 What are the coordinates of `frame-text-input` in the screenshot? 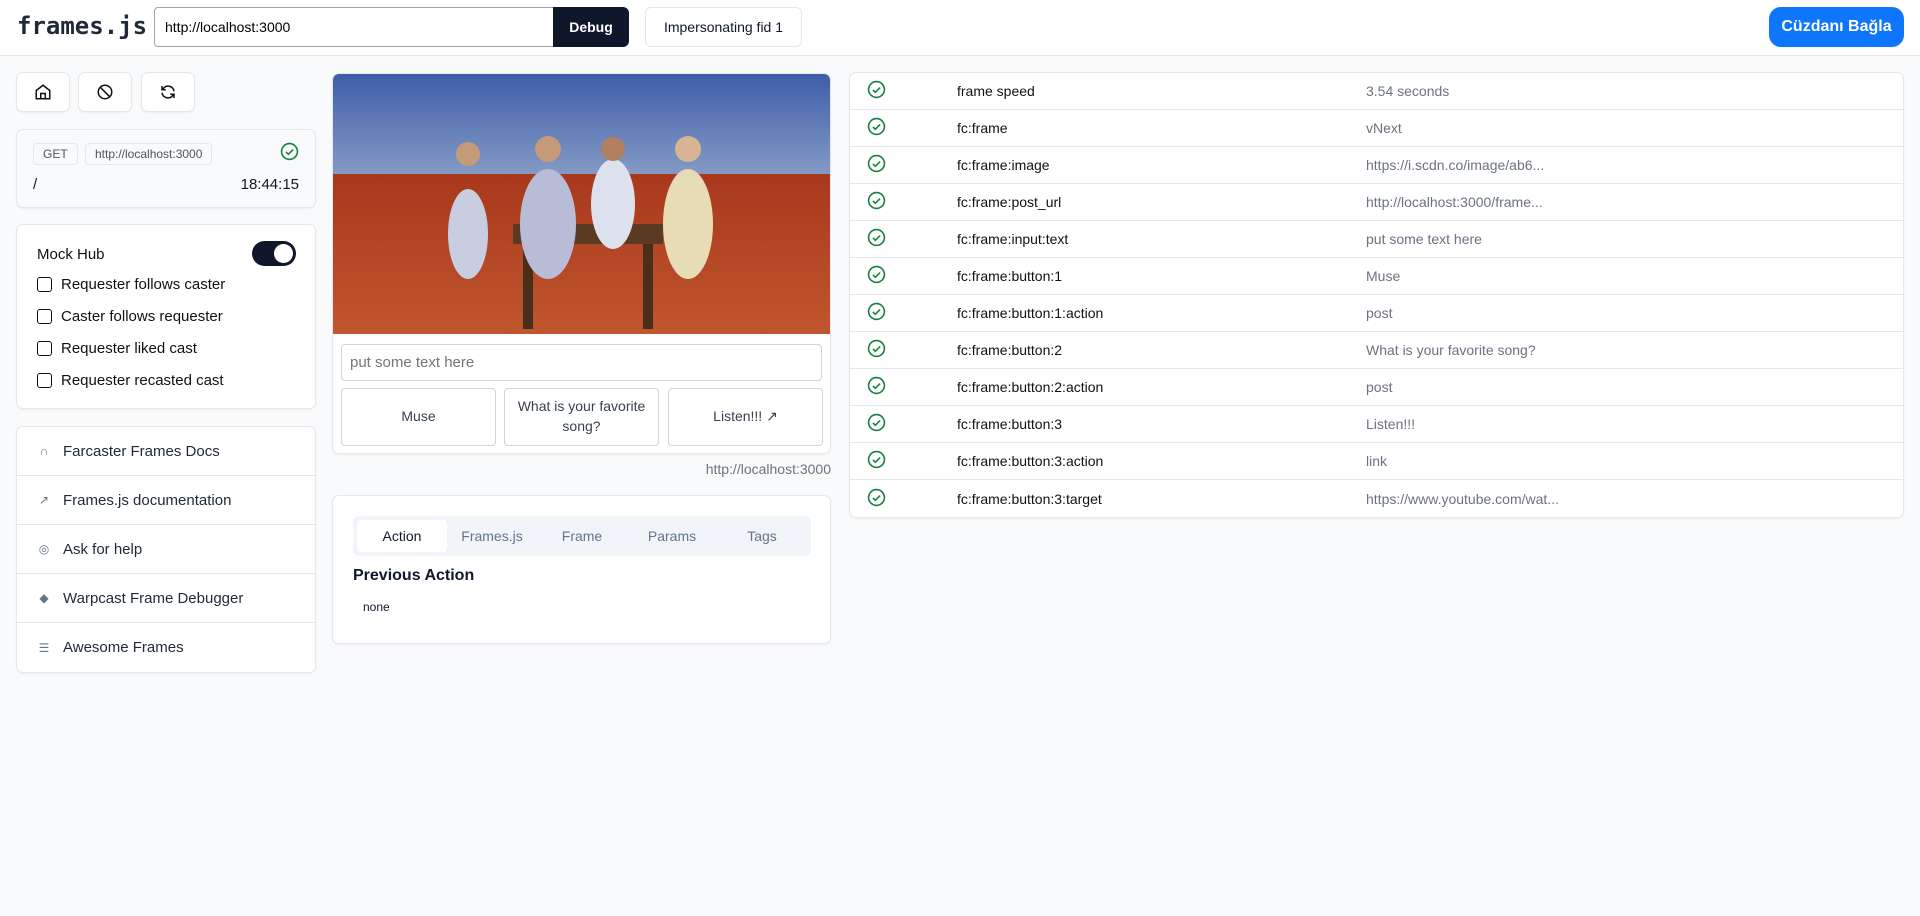 It's located at (581, 362).